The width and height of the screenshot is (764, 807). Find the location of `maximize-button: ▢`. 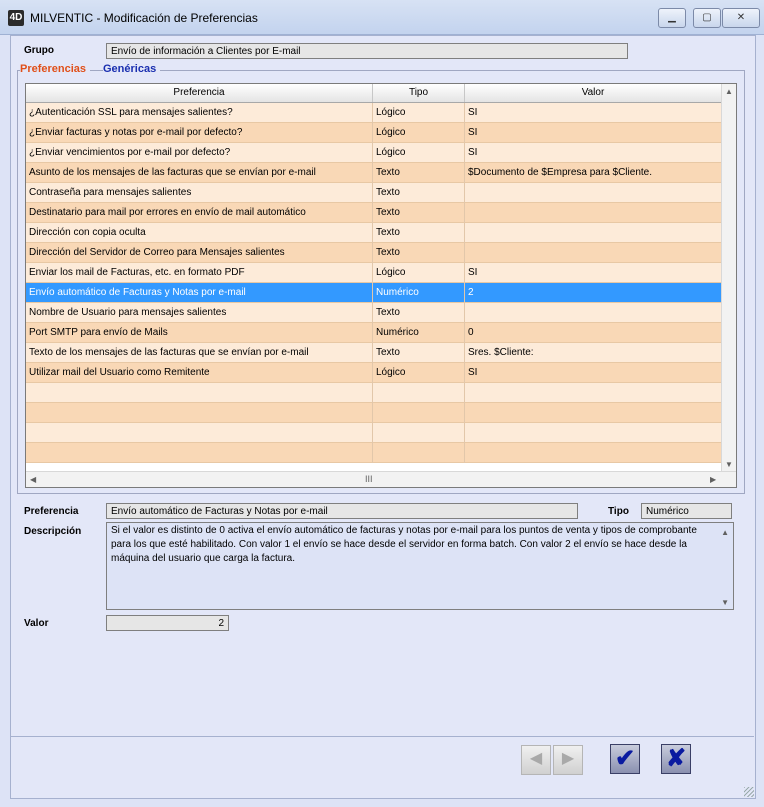

maximize-button: ▢ is located at coordinates (707, 18).